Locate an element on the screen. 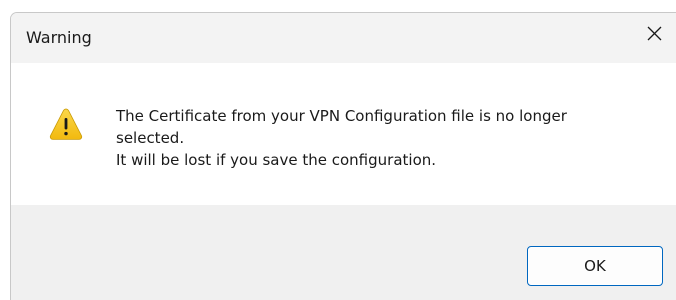 Image resolution: width=676 pixels, height=300 pixels. close-icon is located at coordinates (654, 33).